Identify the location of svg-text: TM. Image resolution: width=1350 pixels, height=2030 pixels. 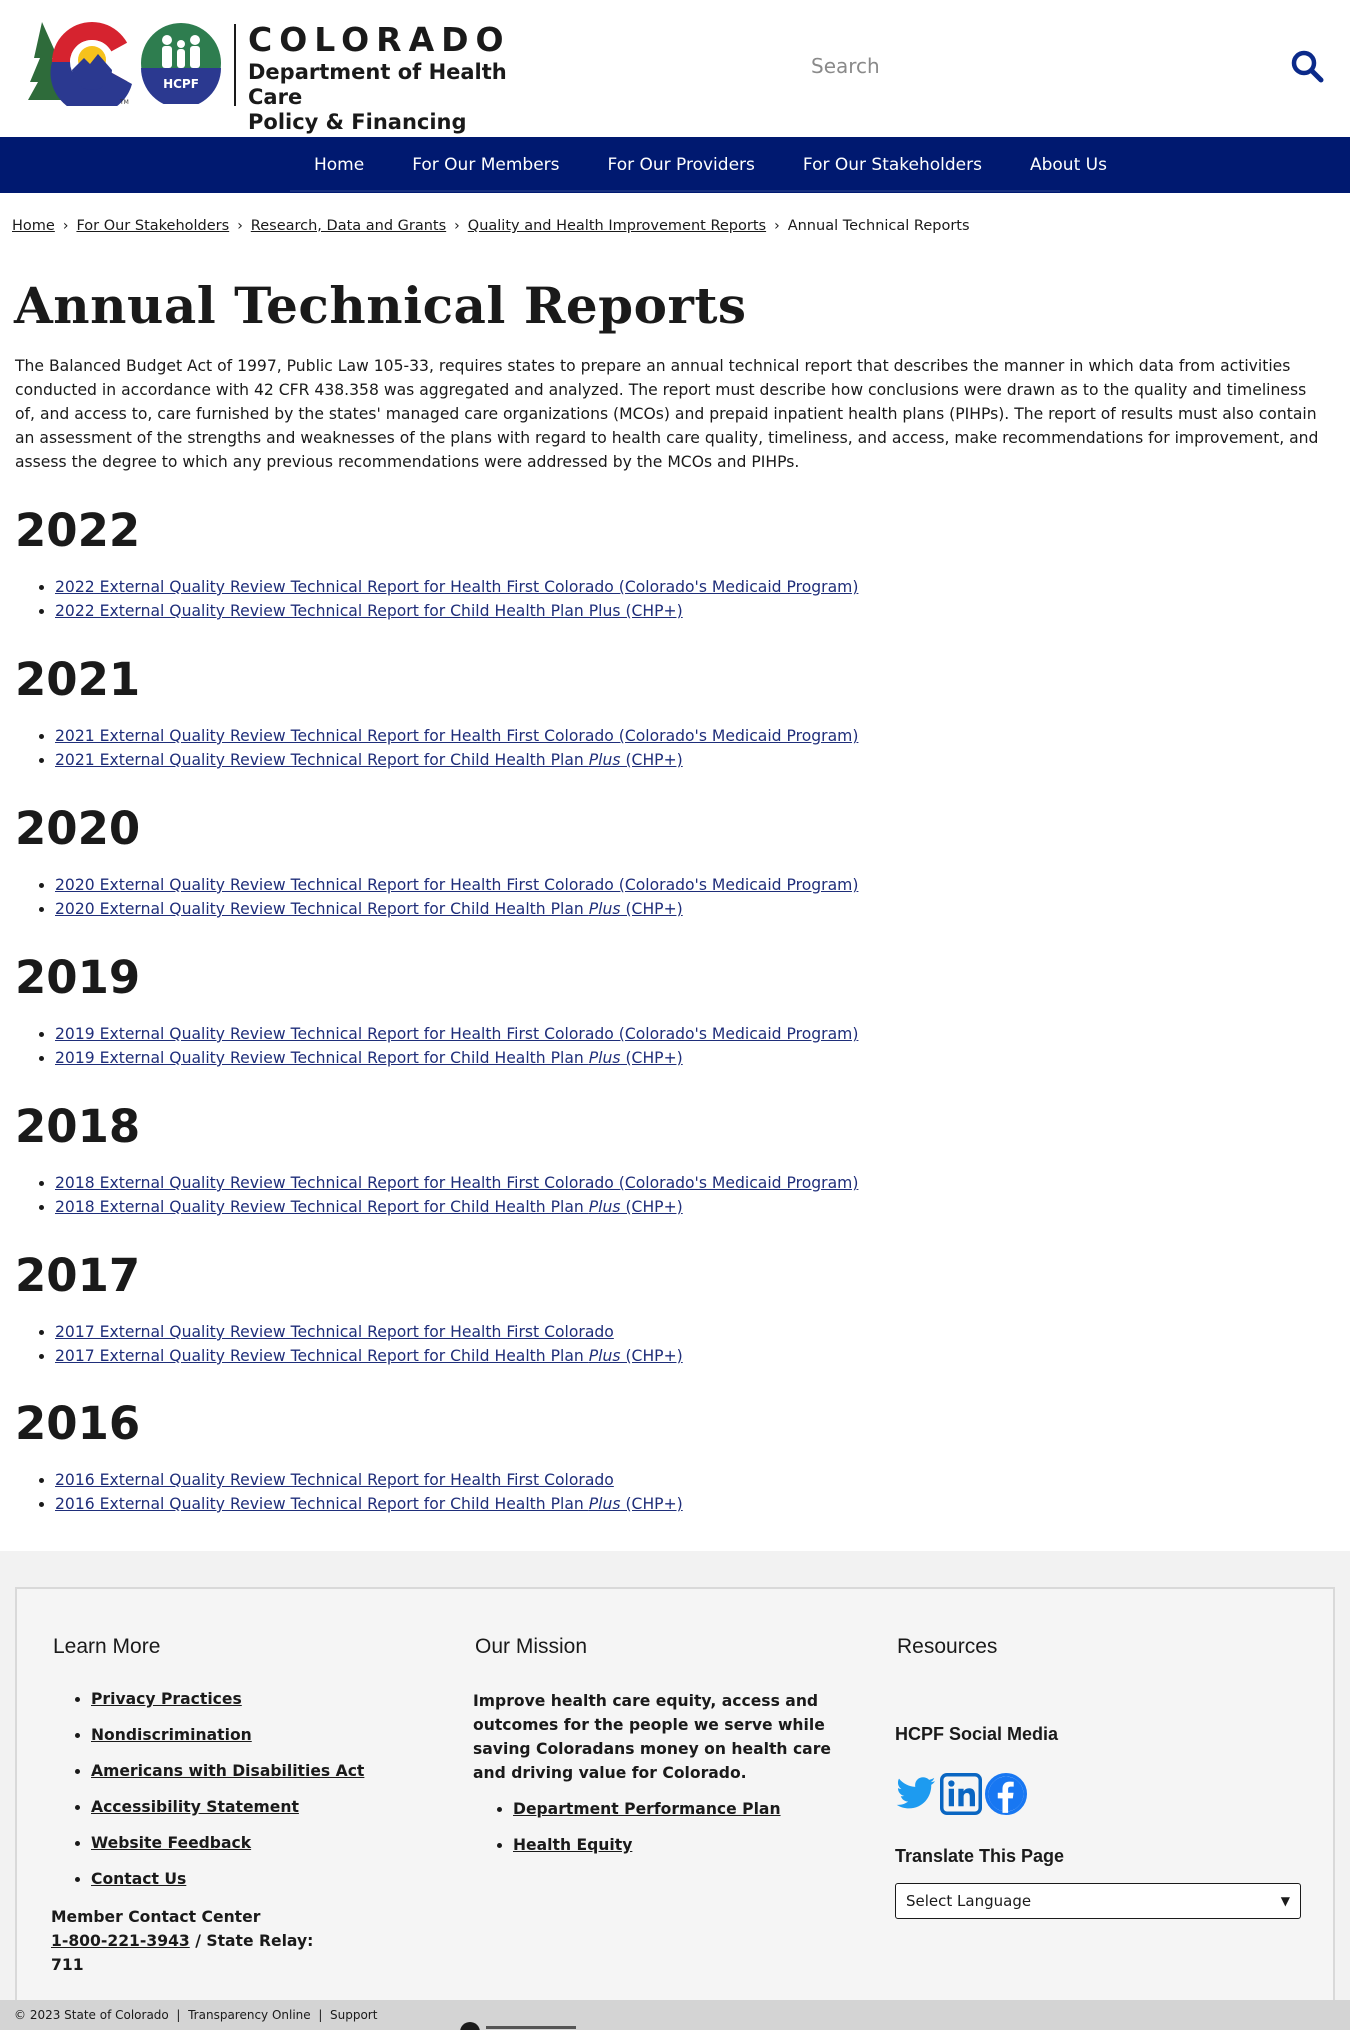
(124, 102).